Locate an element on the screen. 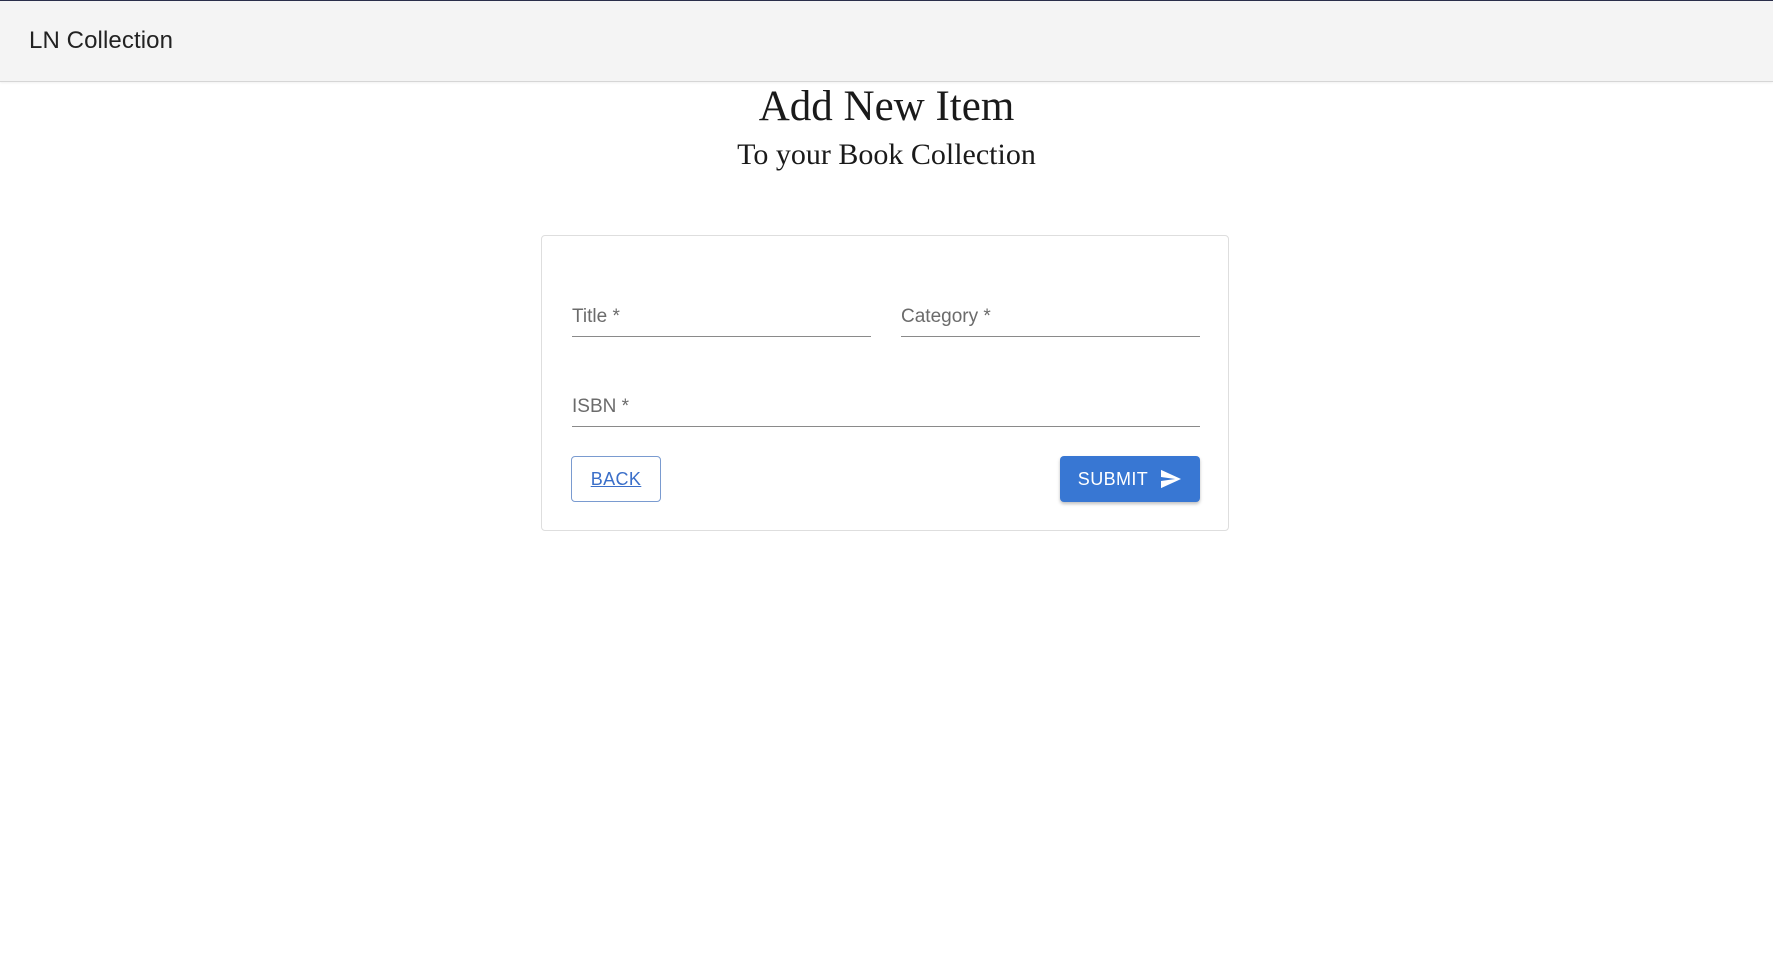 Image resolution: width=1773 pixels, height=969 pixels. page-subtitle: To your Book Collection is located at coordinates (886, 154).